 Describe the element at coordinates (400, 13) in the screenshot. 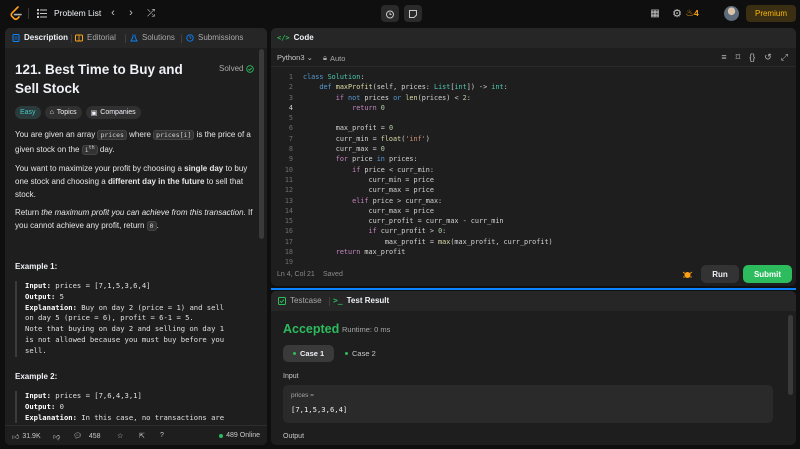

I see `top-bar: Problem List ‹ › ⤮ ▦ ⚙ ♨ 4 Premium` at that location.